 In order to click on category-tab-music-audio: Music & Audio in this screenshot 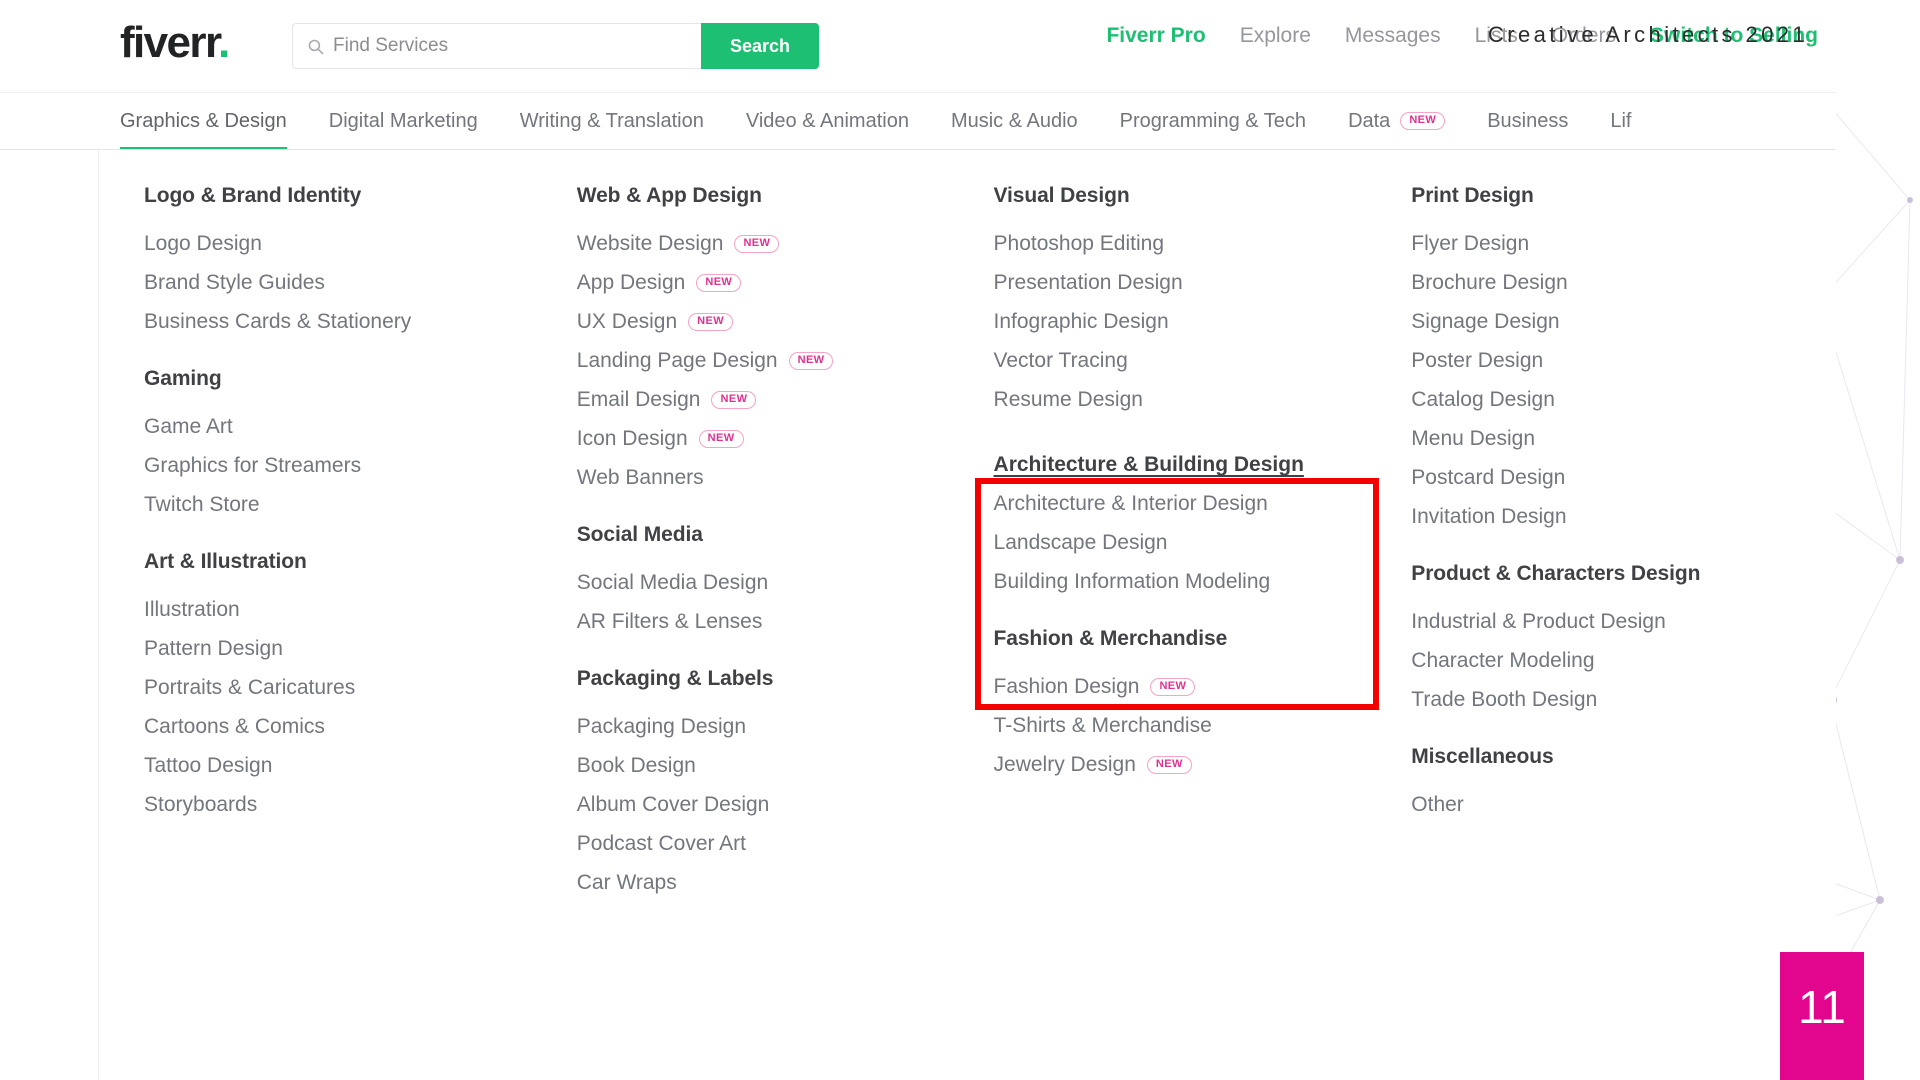, I will do `click(1014, 121)`.